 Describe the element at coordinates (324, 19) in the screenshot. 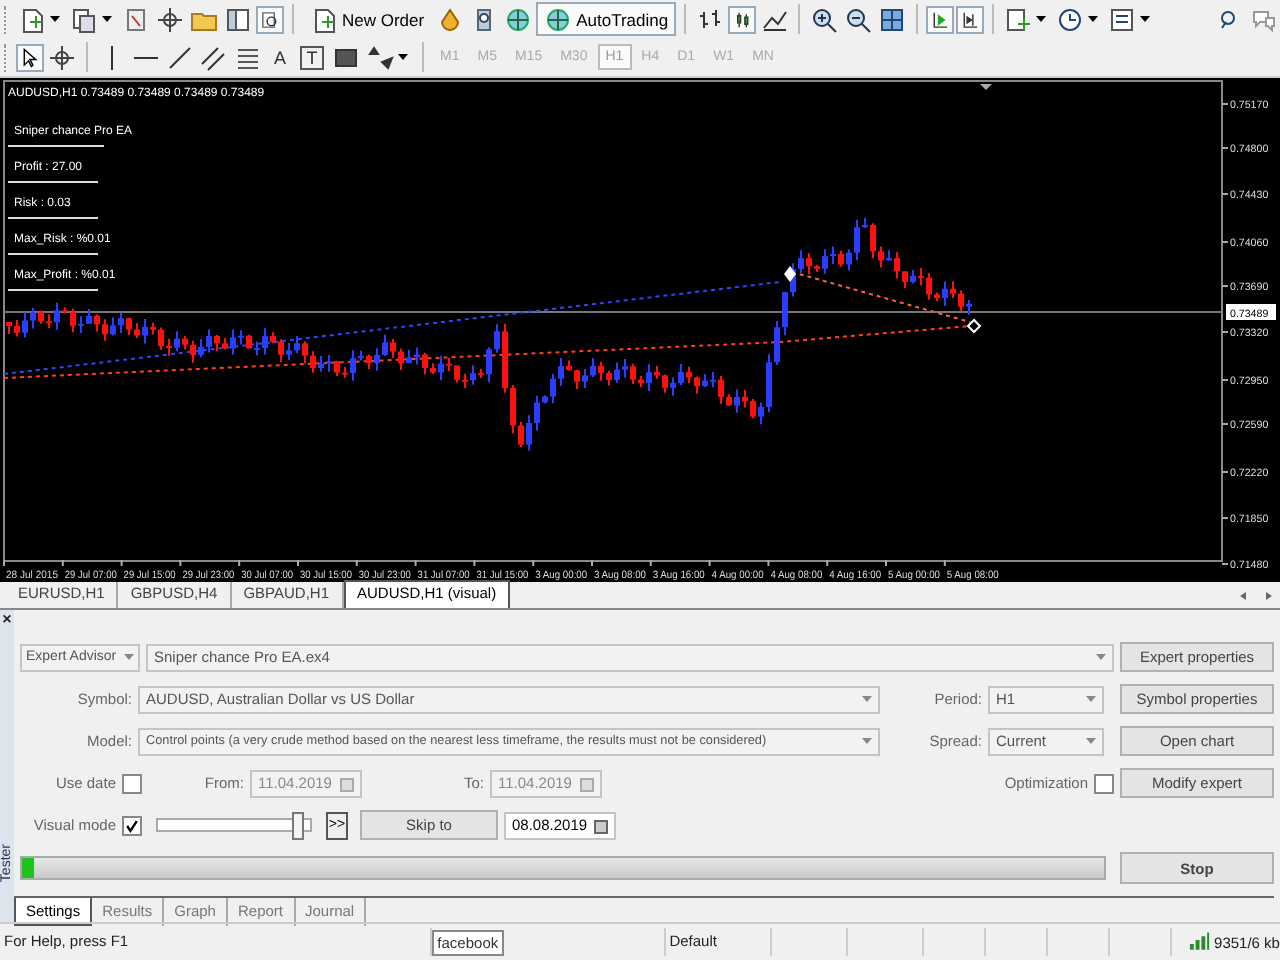

I see `new-order-icon` at that location.